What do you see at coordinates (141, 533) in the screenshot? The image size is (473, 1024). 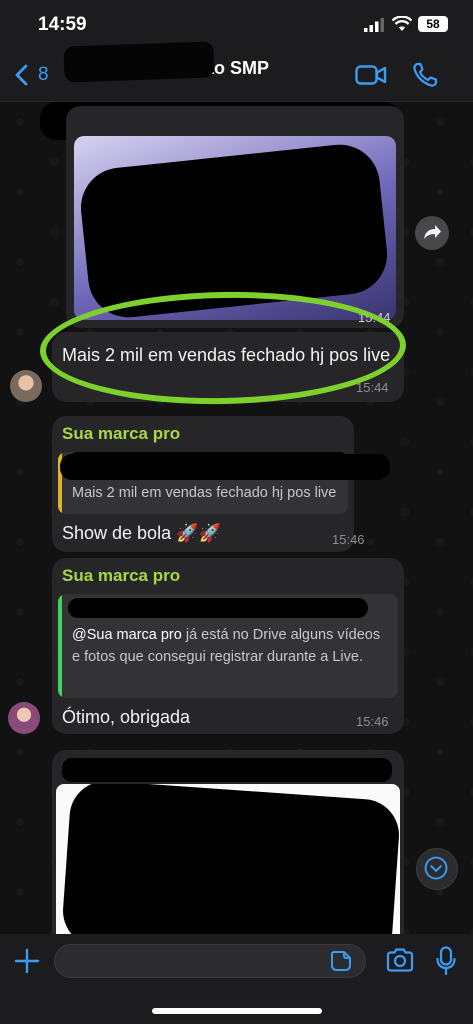 I see `message-text: Show de bola 🚀🚀` at bounding box center [141, 533].